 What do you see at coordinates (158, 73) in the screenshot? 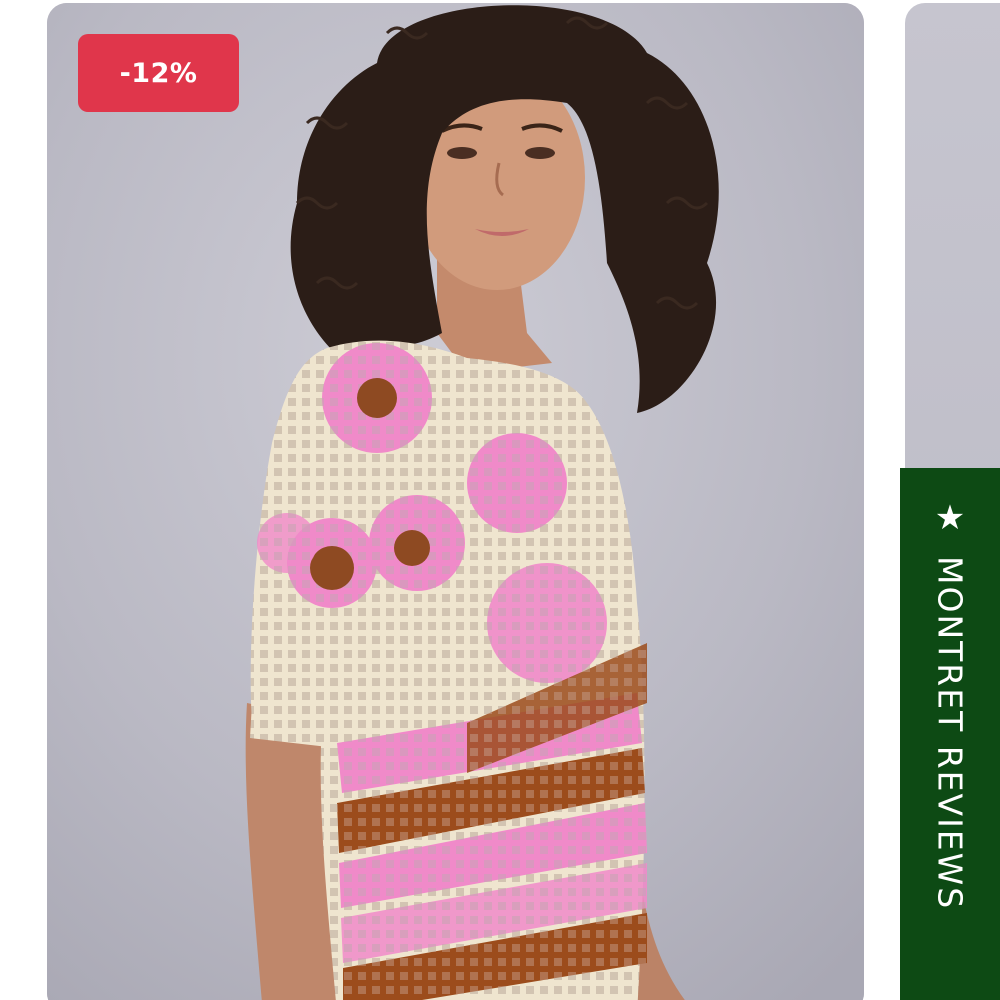
I see `discount-badge: -12%` at bounding box center [158, 73].